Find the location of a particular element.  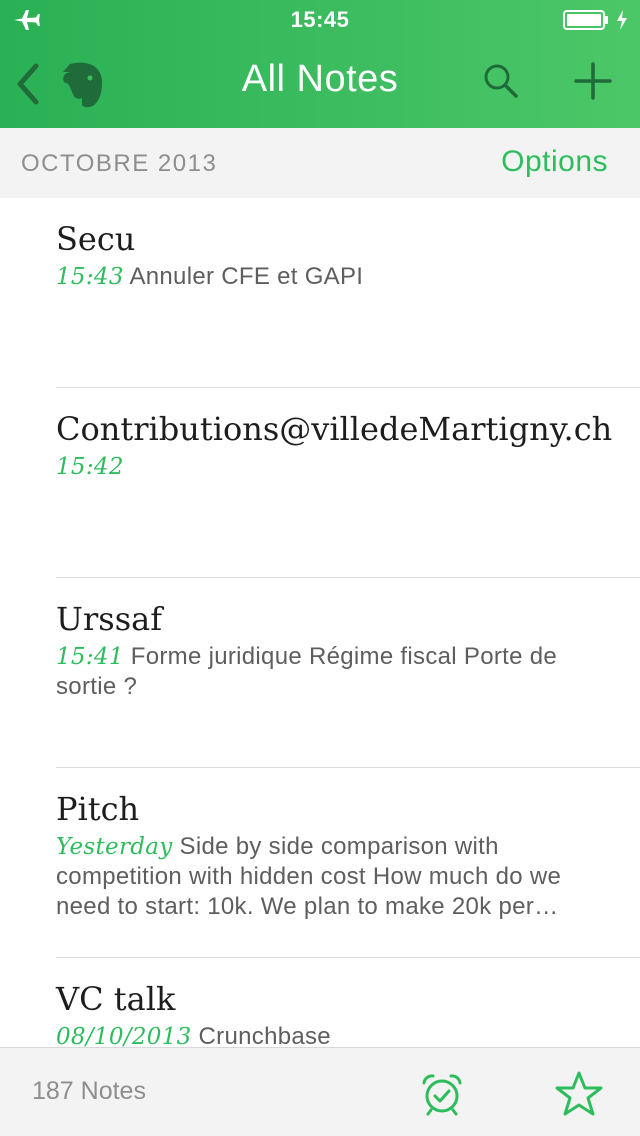

section-header: OCTOBRE 2013 Options is located at coordinates (320, 163).